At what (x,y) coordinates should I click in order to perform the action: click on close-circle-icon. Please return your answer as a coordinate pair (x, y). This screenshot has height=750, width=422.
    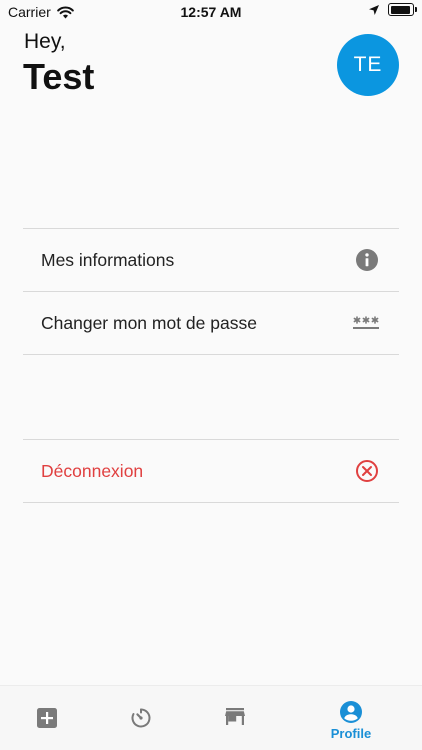
    Looking at the image, I should click on (367, 471).